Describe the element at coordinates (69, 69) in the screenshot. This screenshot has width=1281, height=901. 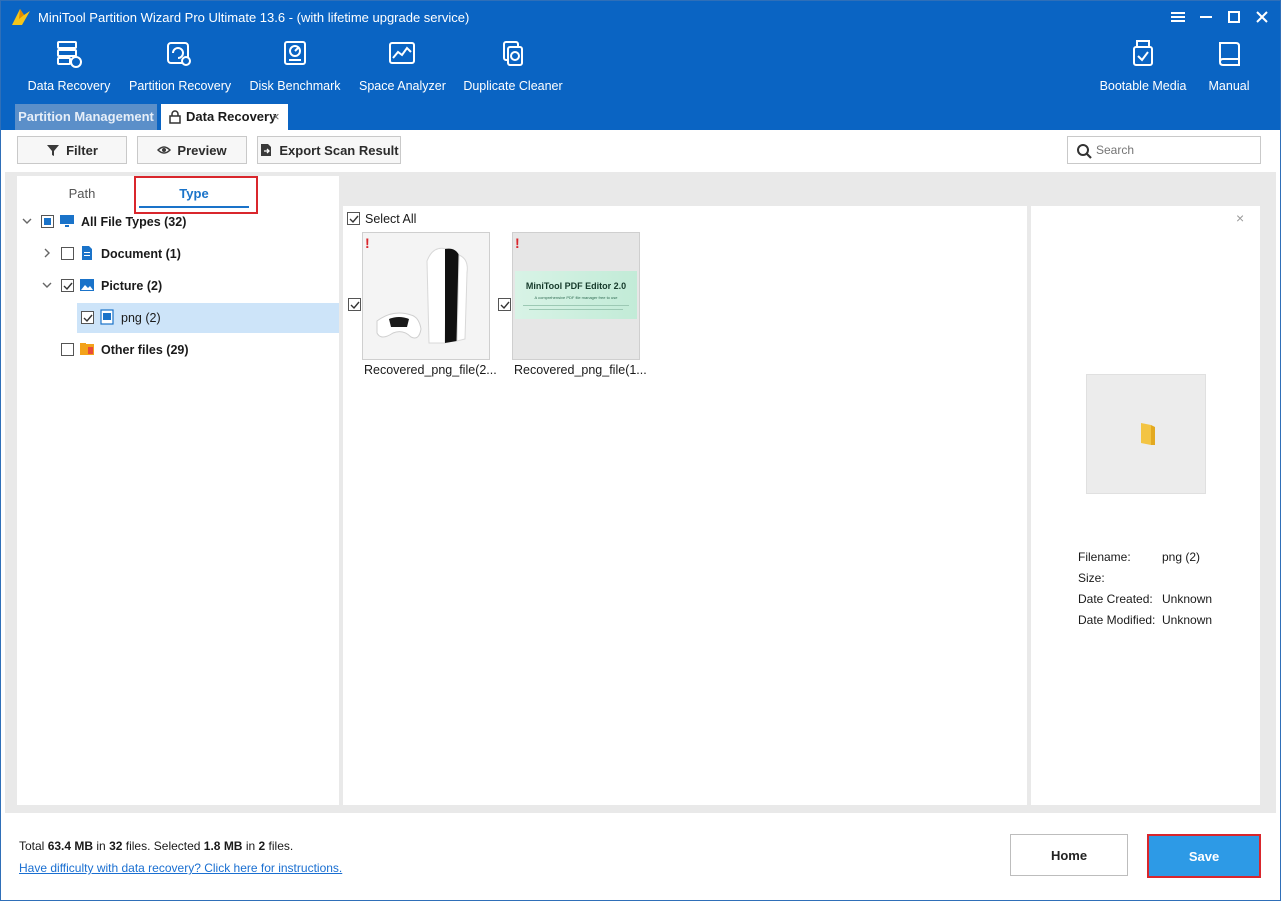
I see `toolbar-data-recovery: Data Recovery` at that location.